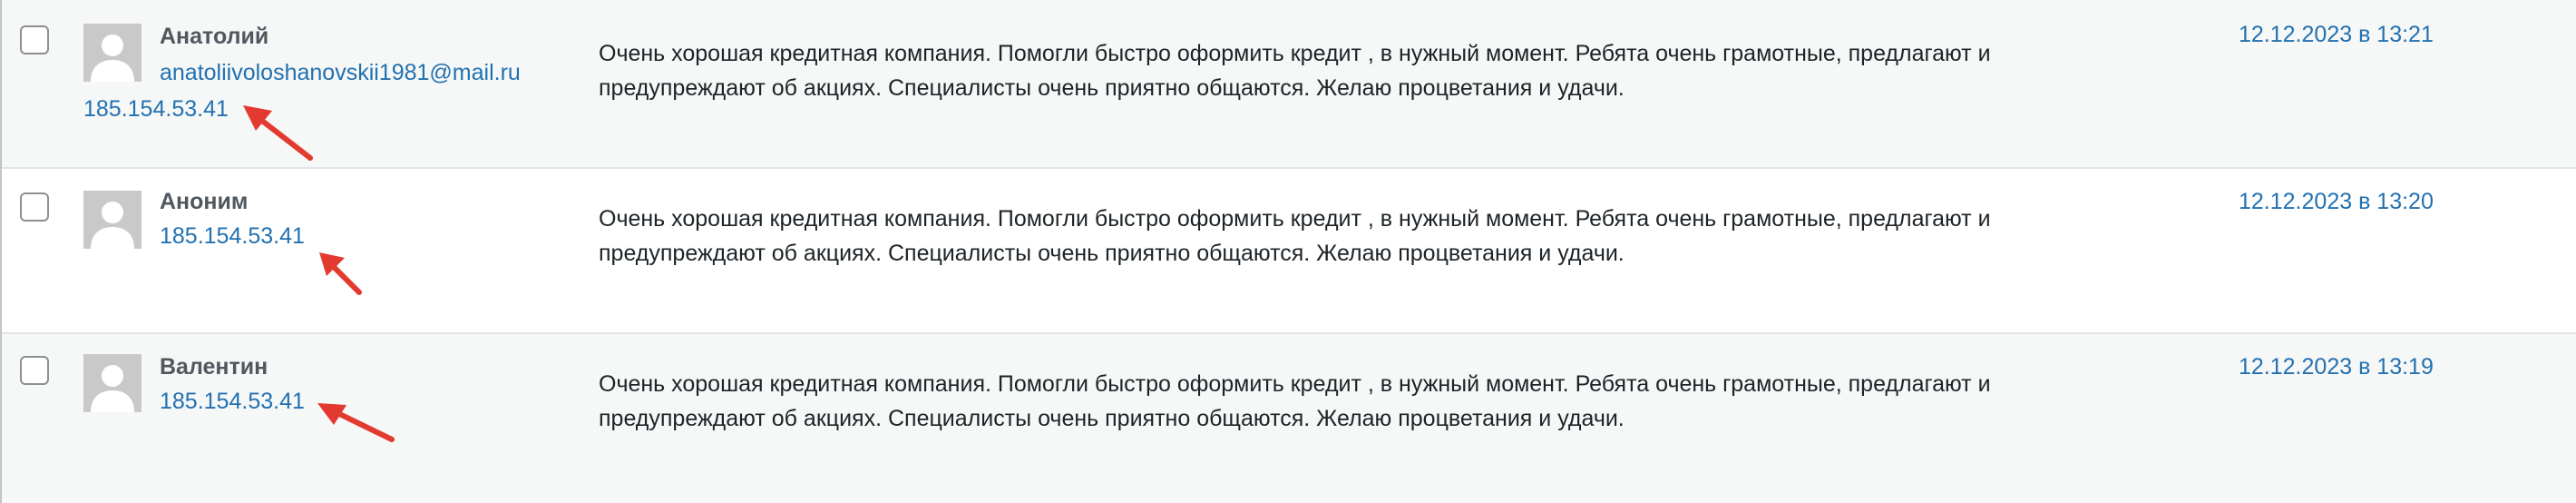 The height and width of the screenshot is (503, 2576). What do you see at coordinates (340, 73) in the screenshot?
I see `author-email-link: anatoliivoloshanovskii1981@mail.ru` at bounding box center [340, 73].